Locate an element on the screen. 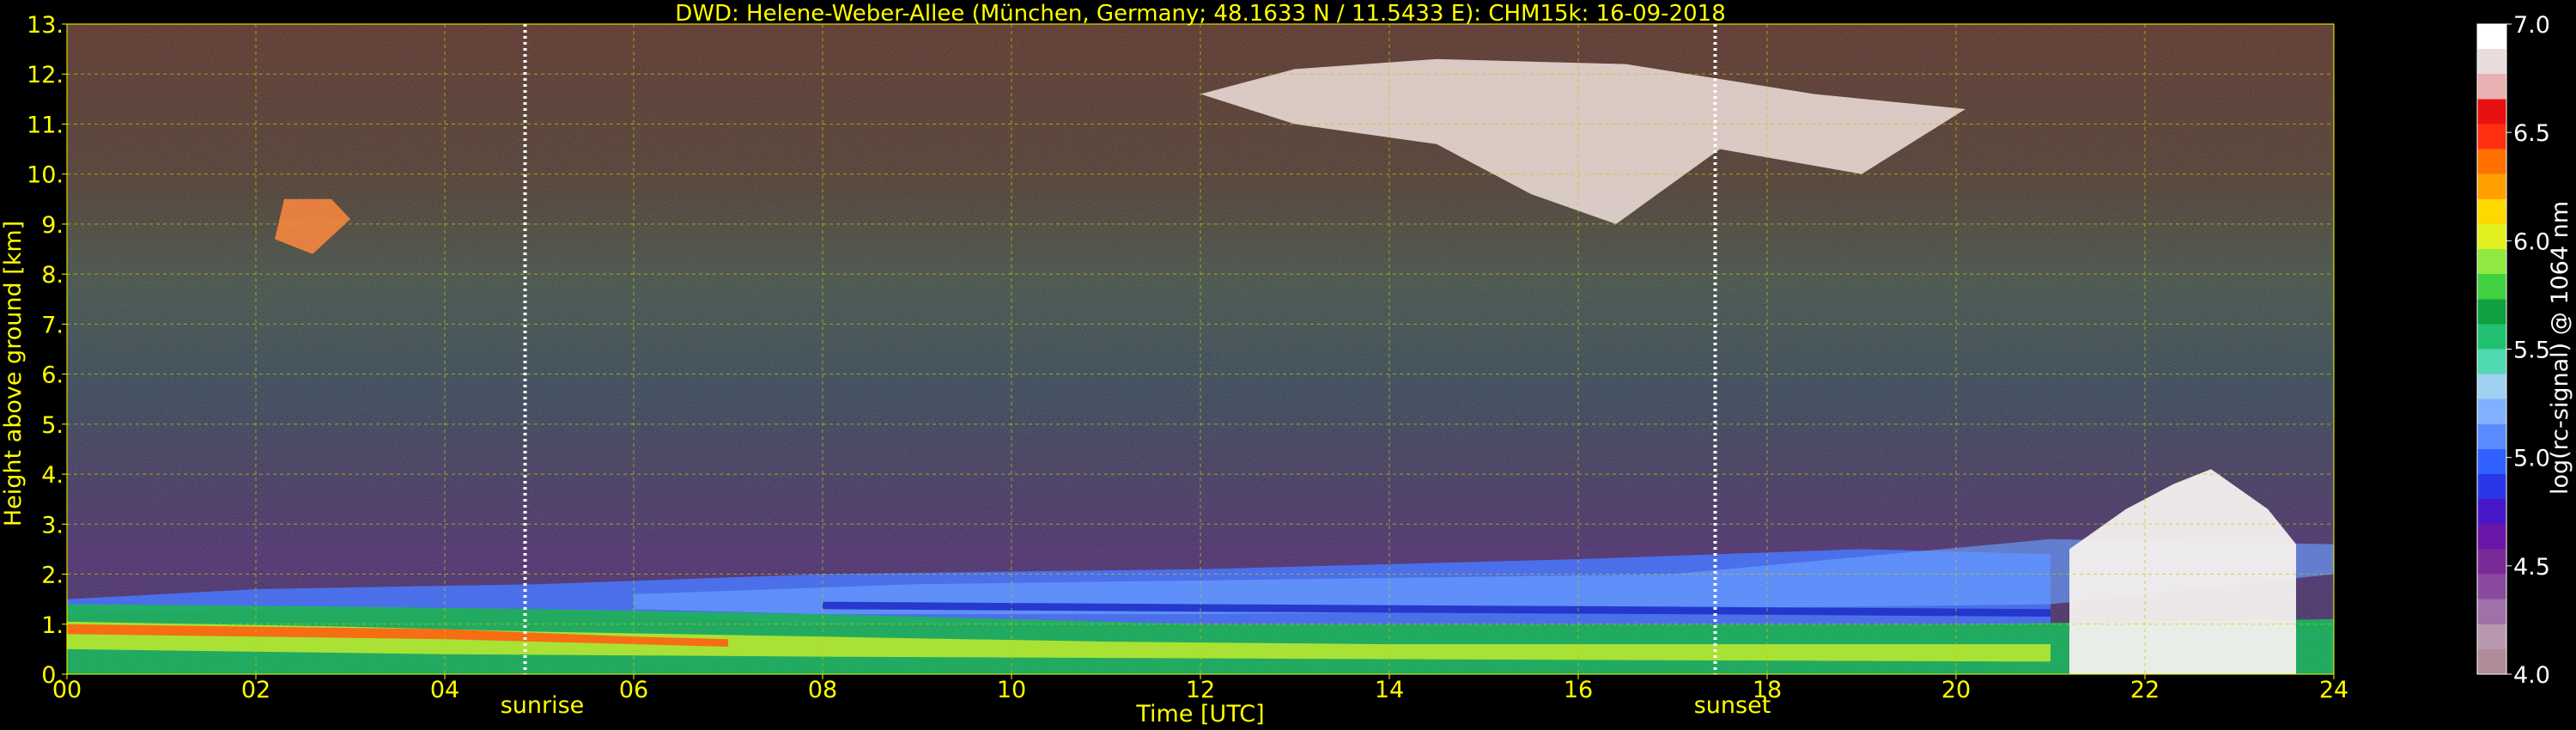  colorbar-bar is located at coordinates (2492, 349).